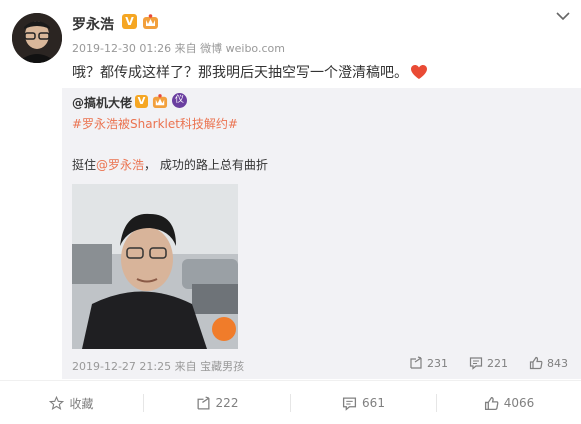 The image size is (581, 424). I want to click on post-text: 哦？都传成这样了？那我明后天抽空写一个澄清稿吧。, so click(250, 72).